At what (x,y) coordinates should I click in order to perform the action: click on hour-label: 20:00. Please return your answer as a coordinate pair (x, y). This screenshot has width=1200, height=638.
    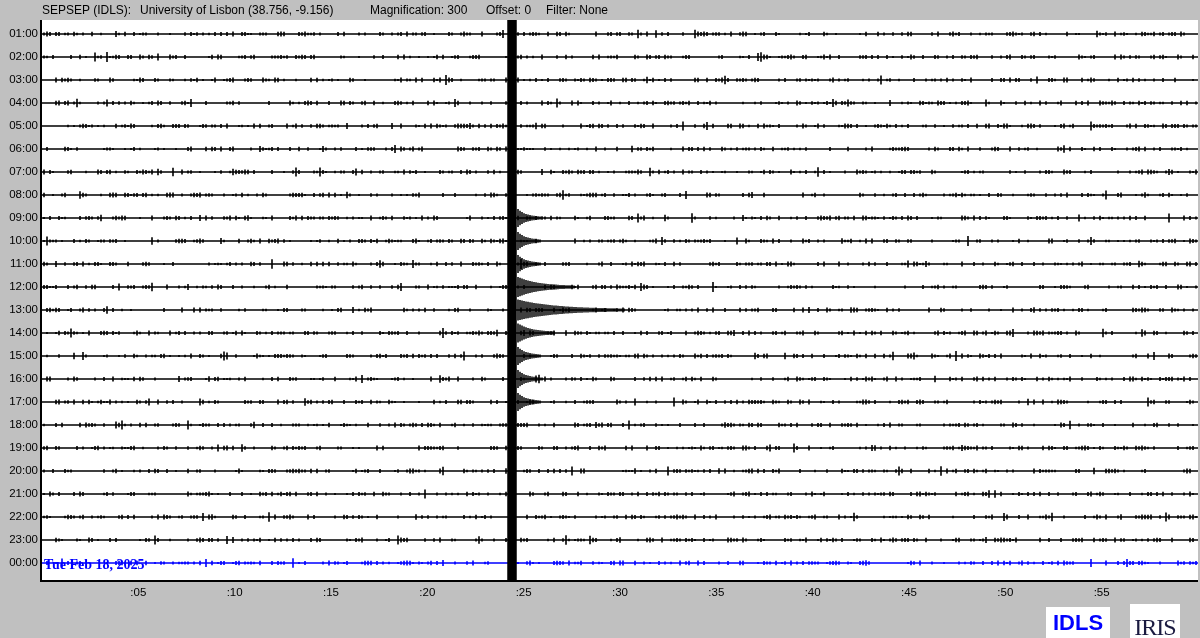
    Looking at the image, I should click on (23, 470).